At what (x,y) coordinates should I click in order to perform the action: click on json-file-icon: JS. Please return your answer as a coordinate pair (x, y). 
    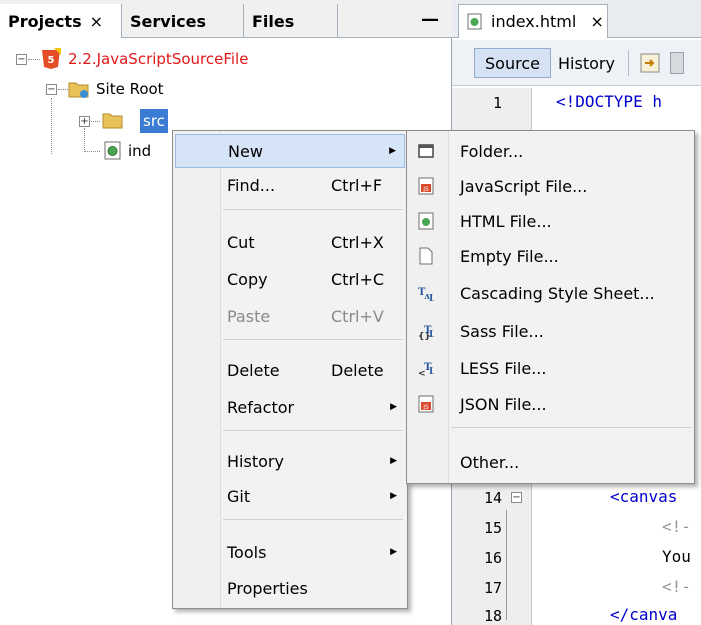
    Looking at the image, I should click on (426, 404).